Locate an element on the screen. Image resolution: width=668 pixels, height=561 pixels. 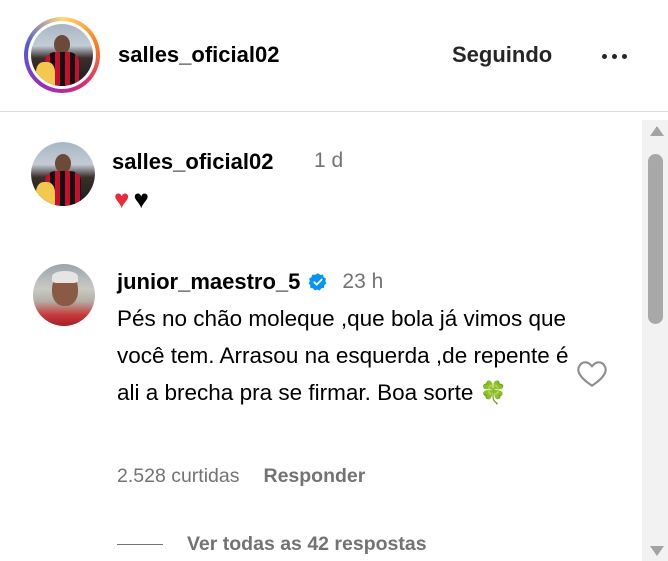
black-heart-emoji: ♥ is located at coordinates (143, 199).